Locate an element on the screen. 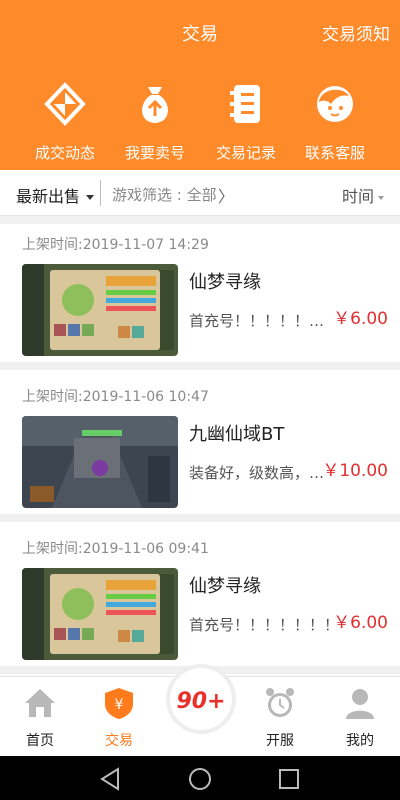 This screenshot has width=400, height=800. recents-icon is located at coordinates (289, 779).